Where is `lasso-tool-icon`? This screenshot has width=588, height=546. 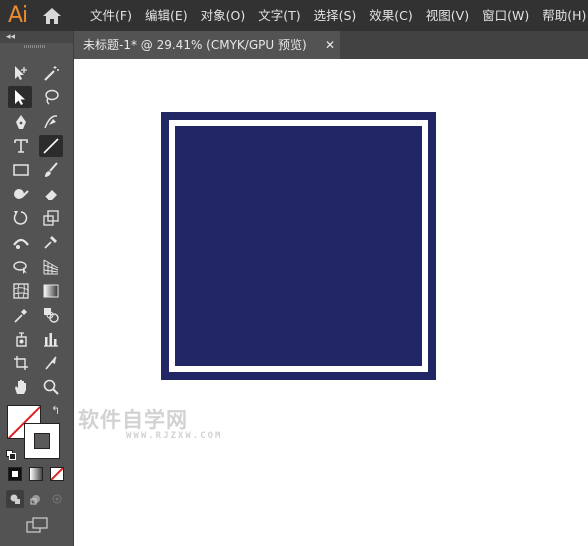 lasso-tool-icon is located at coordinates (51, 97).